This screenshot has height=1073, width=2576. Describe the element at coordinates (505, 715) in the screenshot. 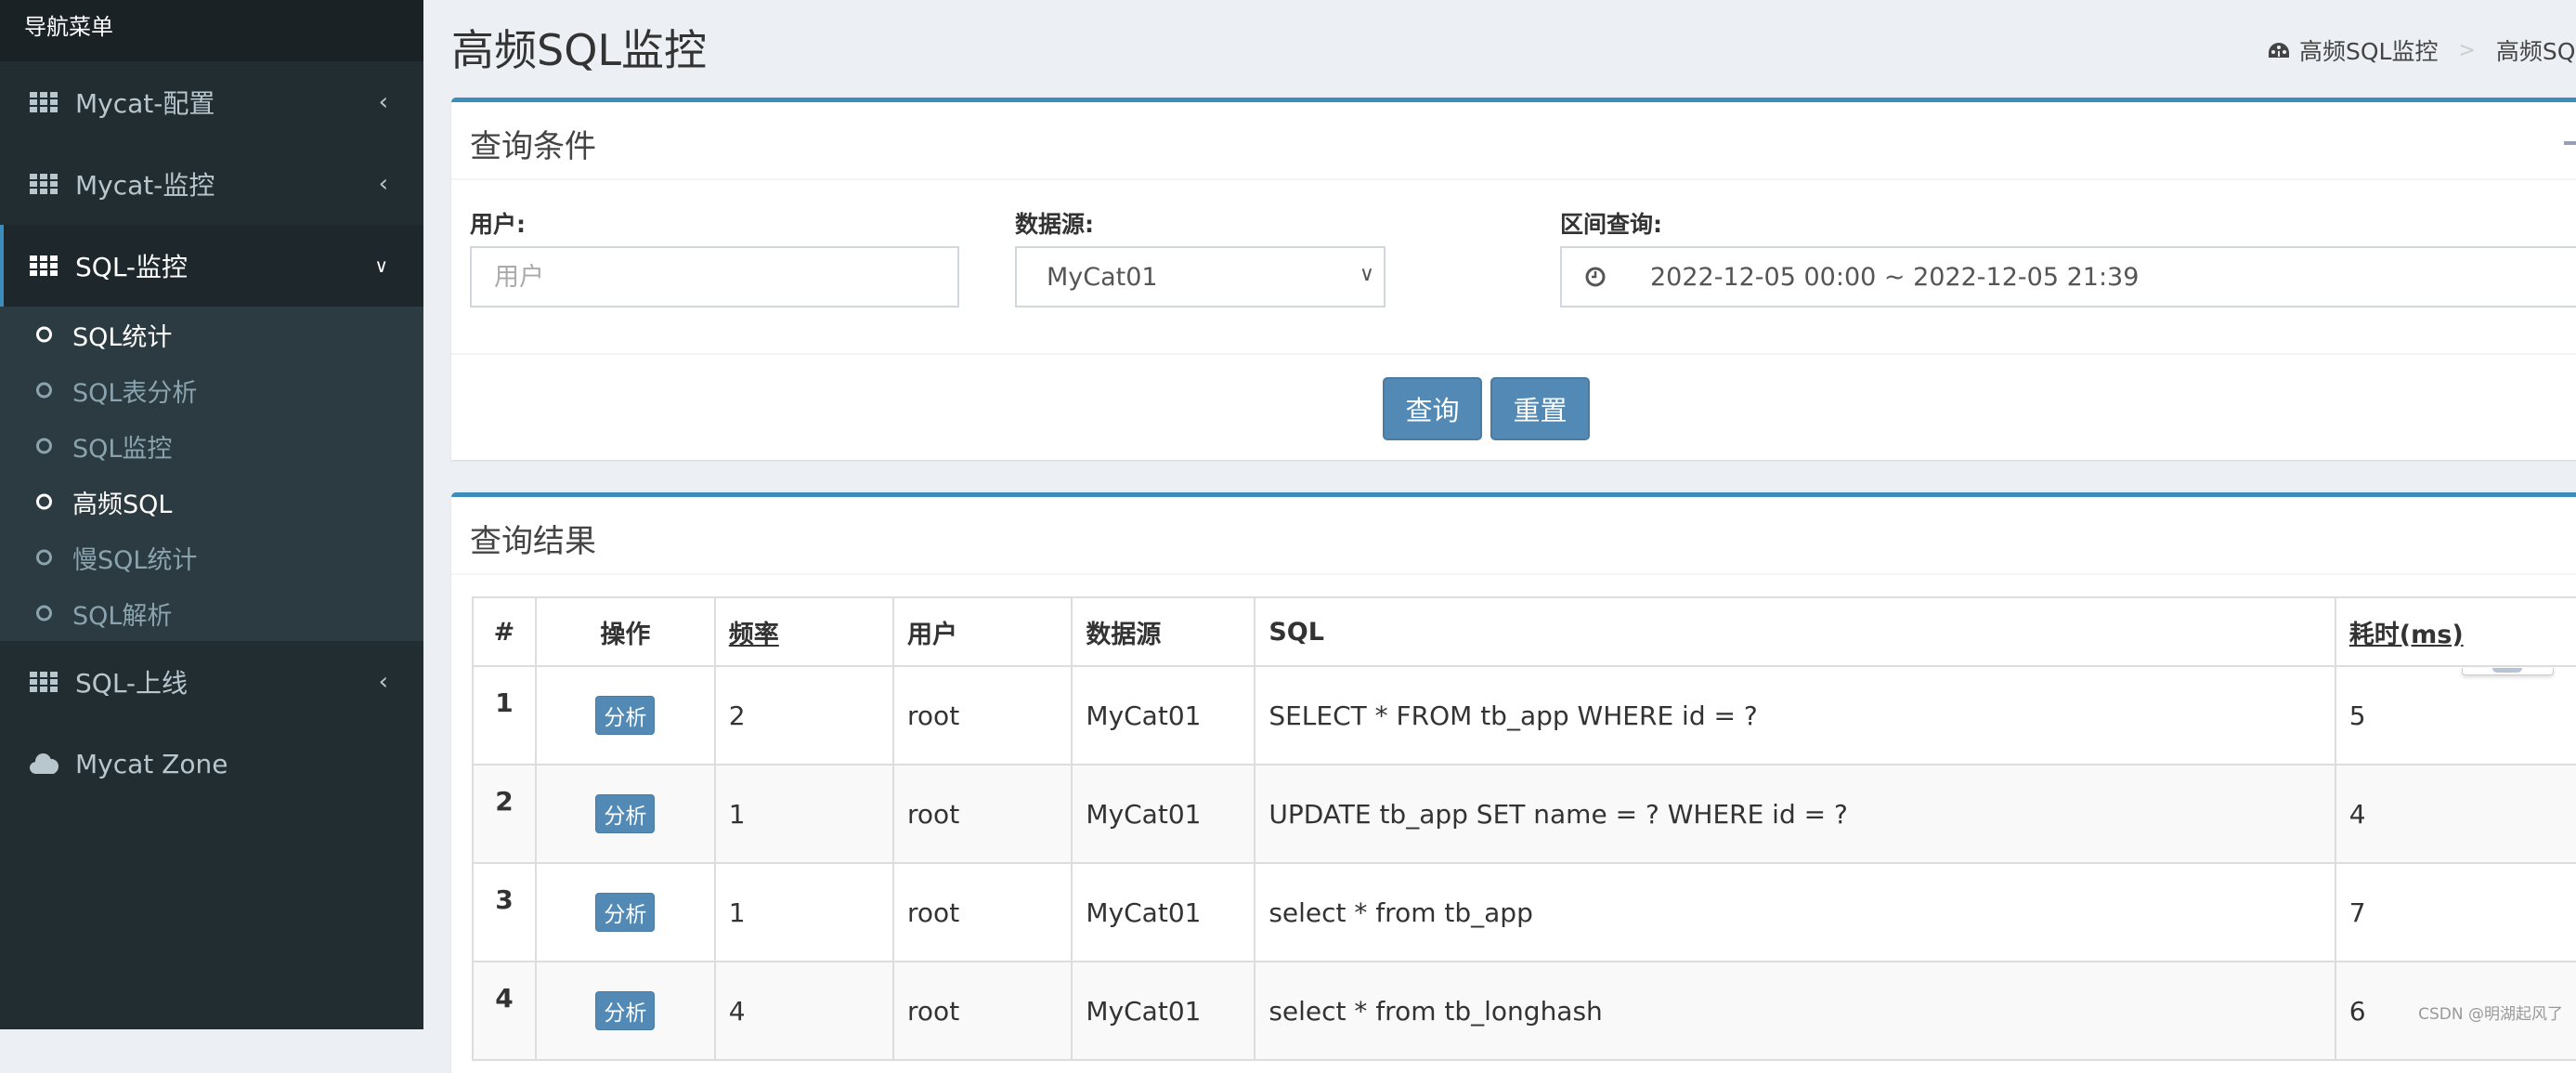

I see `row-index: 1` at that location.